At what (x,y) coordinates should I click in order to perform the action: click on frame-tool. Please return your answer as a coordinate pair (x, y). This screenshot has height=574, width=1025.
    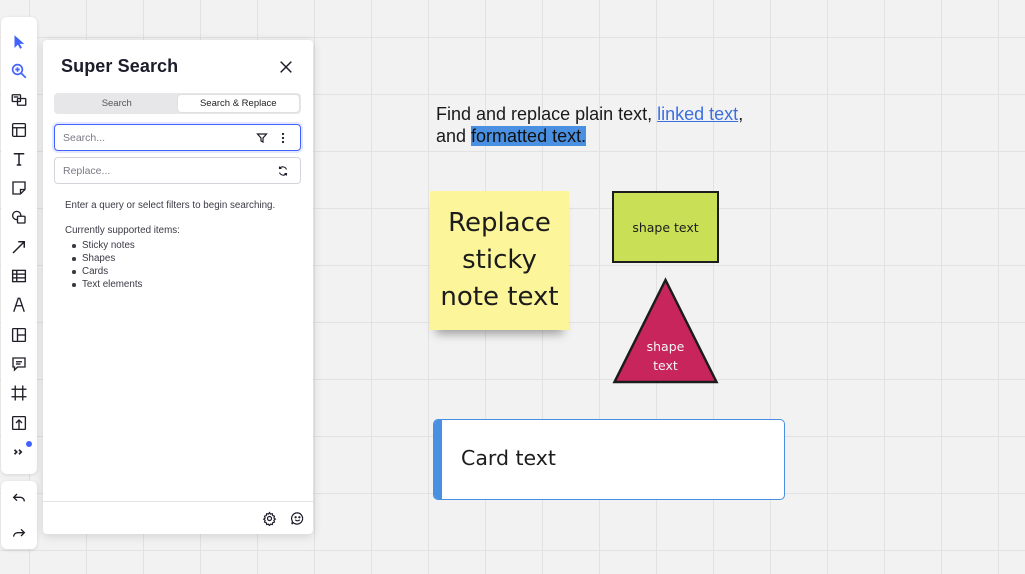
    Looking at the image, I should click on (19, 393).